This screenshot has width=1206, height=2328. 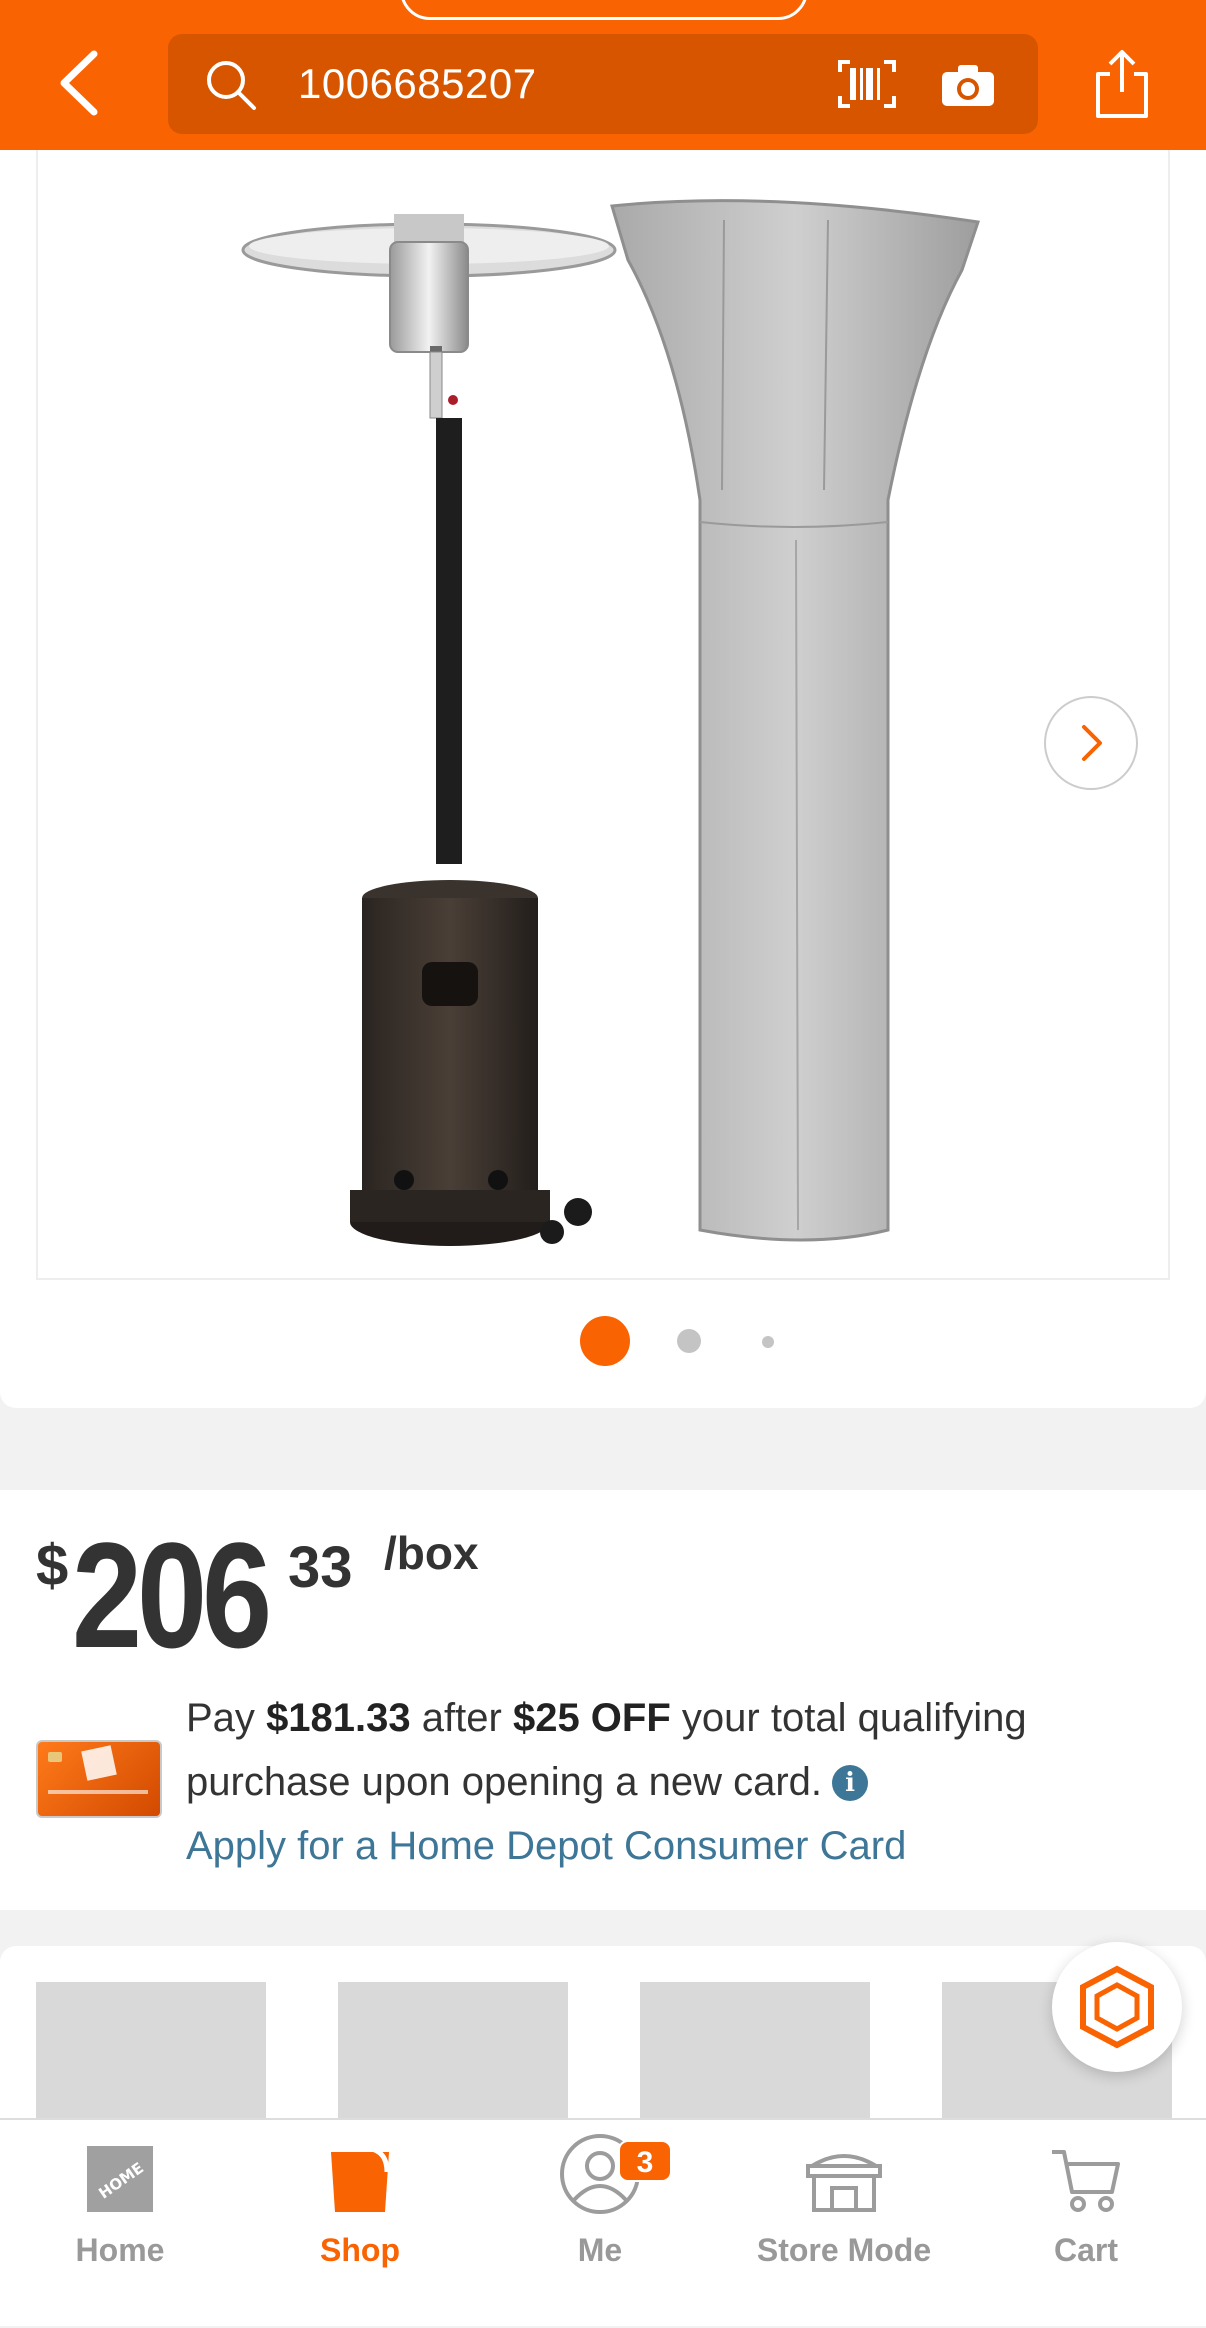 I want to click on notification-badge: 3, so click(x=645, y=2161).